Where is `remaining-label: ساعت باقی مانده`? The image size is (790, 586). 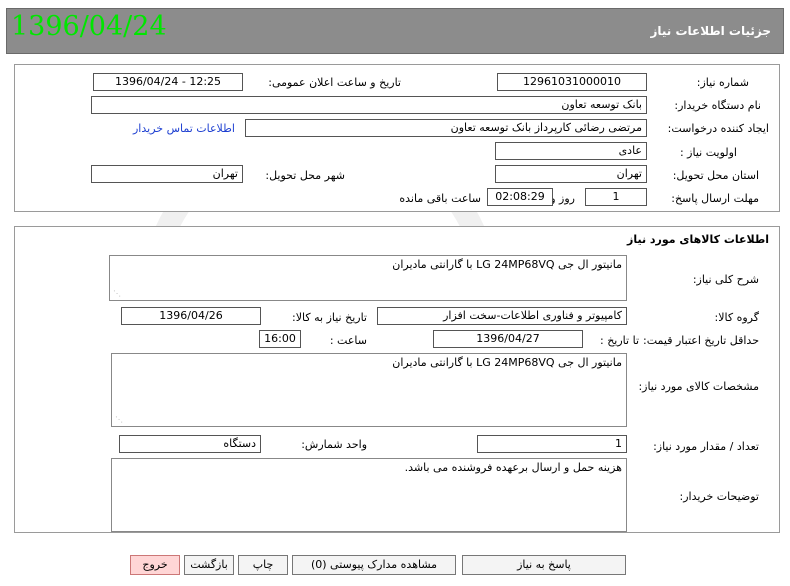
remaining-label: ساعت باقی مانده is located at coordinates (440, 198).